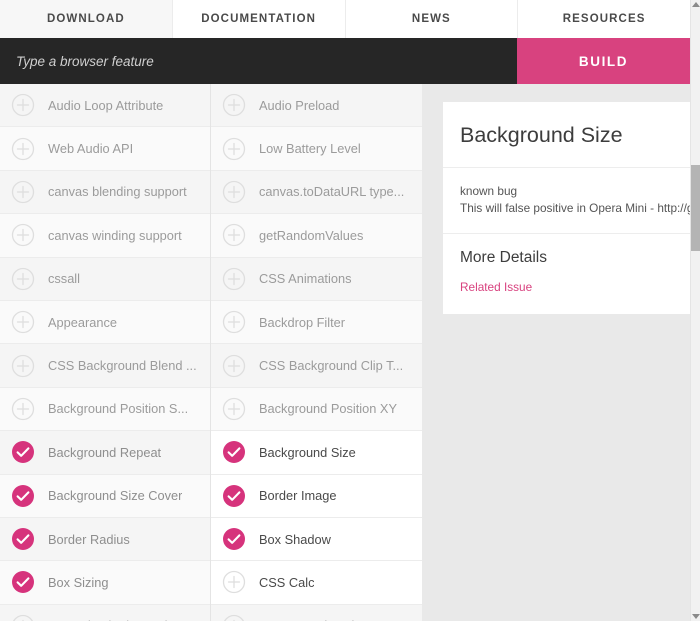  What do you see at coordinates (302, 322) in the screenshot?
I see `feature-label: Backdrop Filter` at bounding box center [302, 322].